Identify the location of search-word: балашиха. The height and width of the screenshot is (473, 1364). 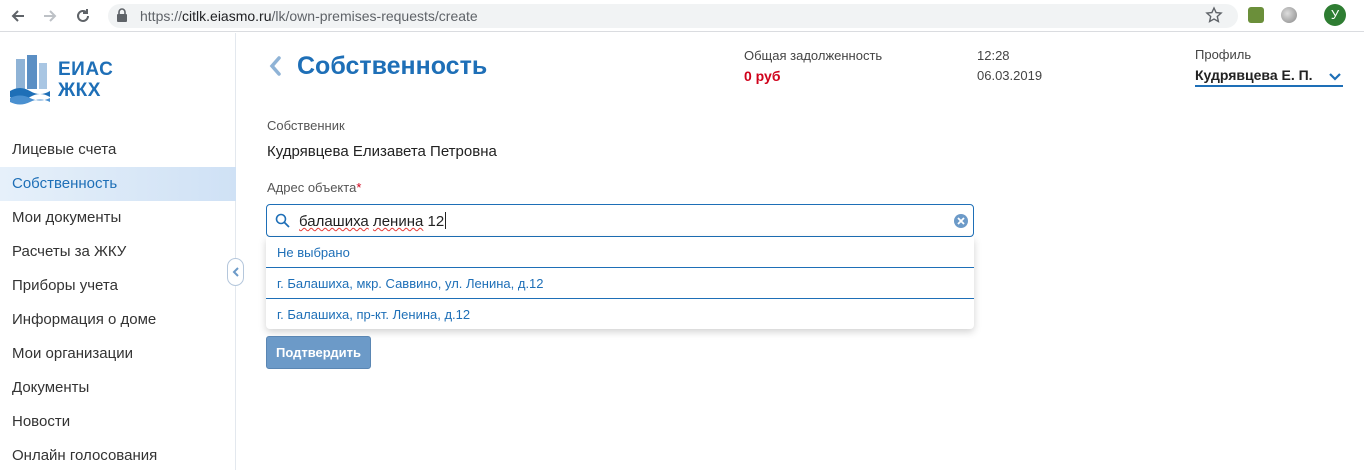
(334, 221).